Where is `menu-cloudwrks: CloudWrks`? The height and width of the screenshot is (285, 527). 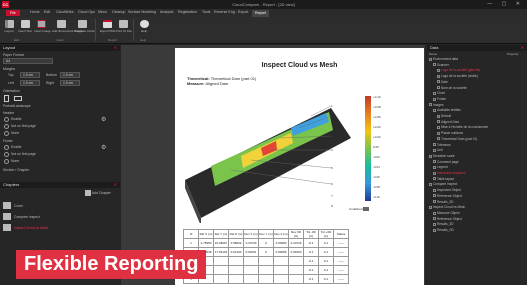
menu-cloudwrks: CloudWrks is located at coordinates (65, 12).